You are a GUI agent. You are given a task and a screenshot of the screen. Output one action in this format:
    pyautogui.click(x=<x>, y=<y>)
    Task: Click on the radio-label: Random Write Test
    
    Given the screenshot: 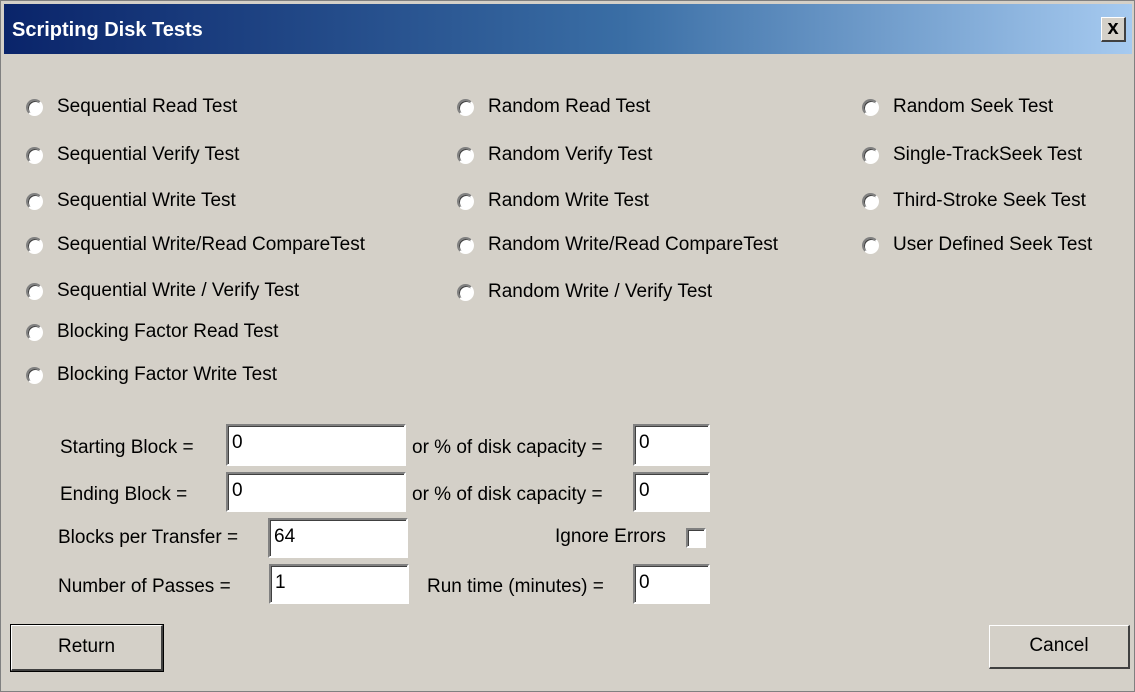 What is the action you would take?
    pyautogui.click(x=568, y=200)
    